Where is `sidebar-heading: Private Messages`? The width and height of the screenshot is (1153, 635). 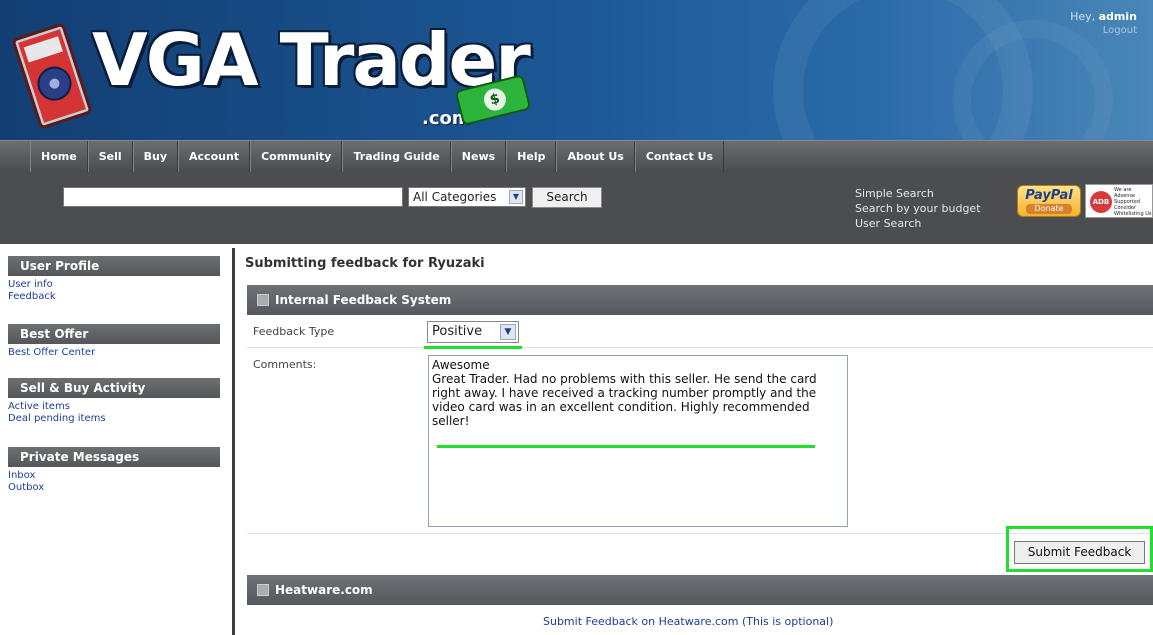
sidebar-heading: Private Messages is located at coordinates (114, 457).